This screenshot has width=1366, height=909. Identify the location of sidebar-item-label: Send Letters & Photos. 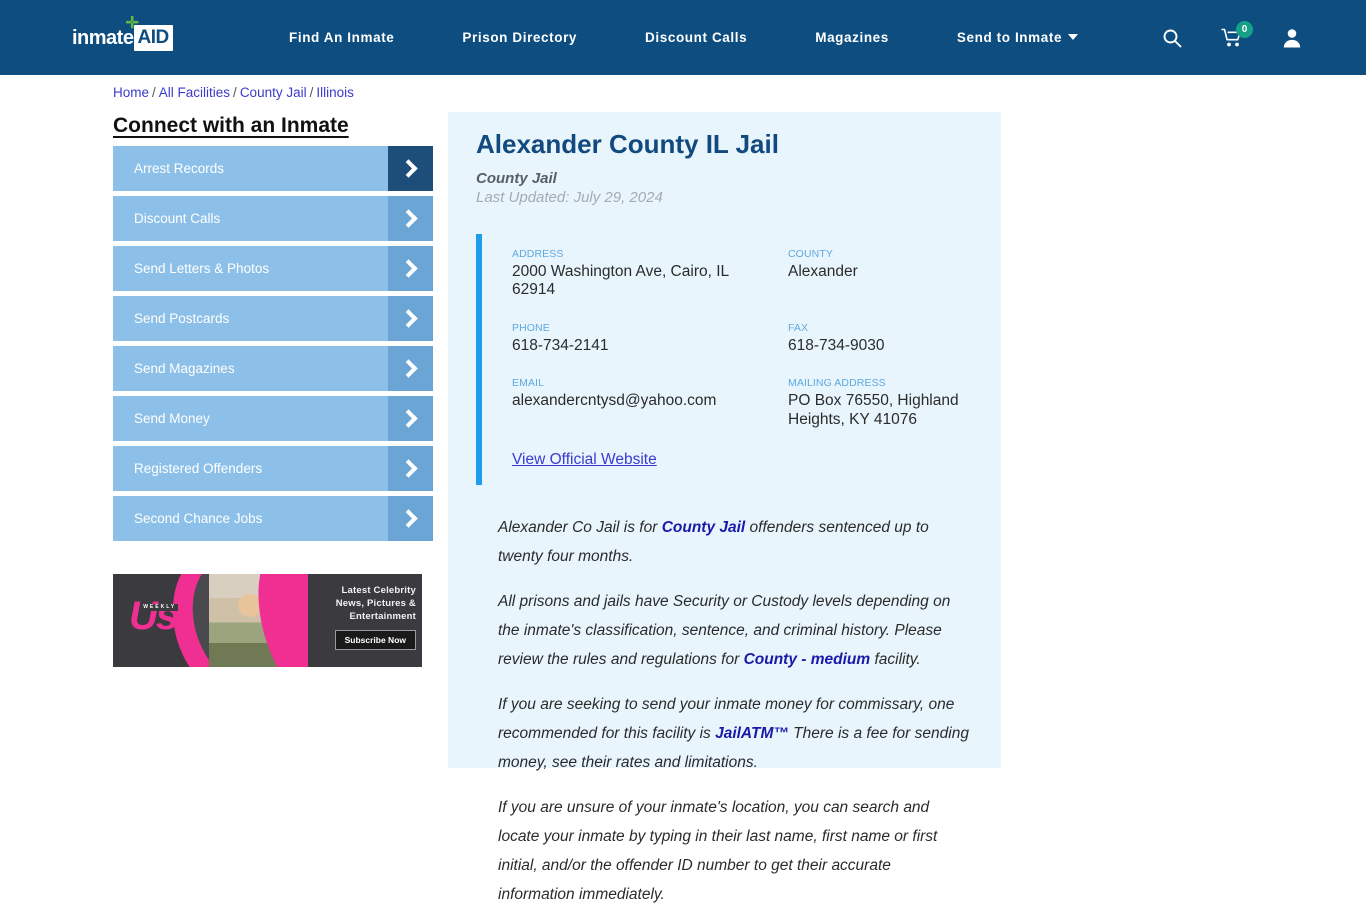
(202, 268).